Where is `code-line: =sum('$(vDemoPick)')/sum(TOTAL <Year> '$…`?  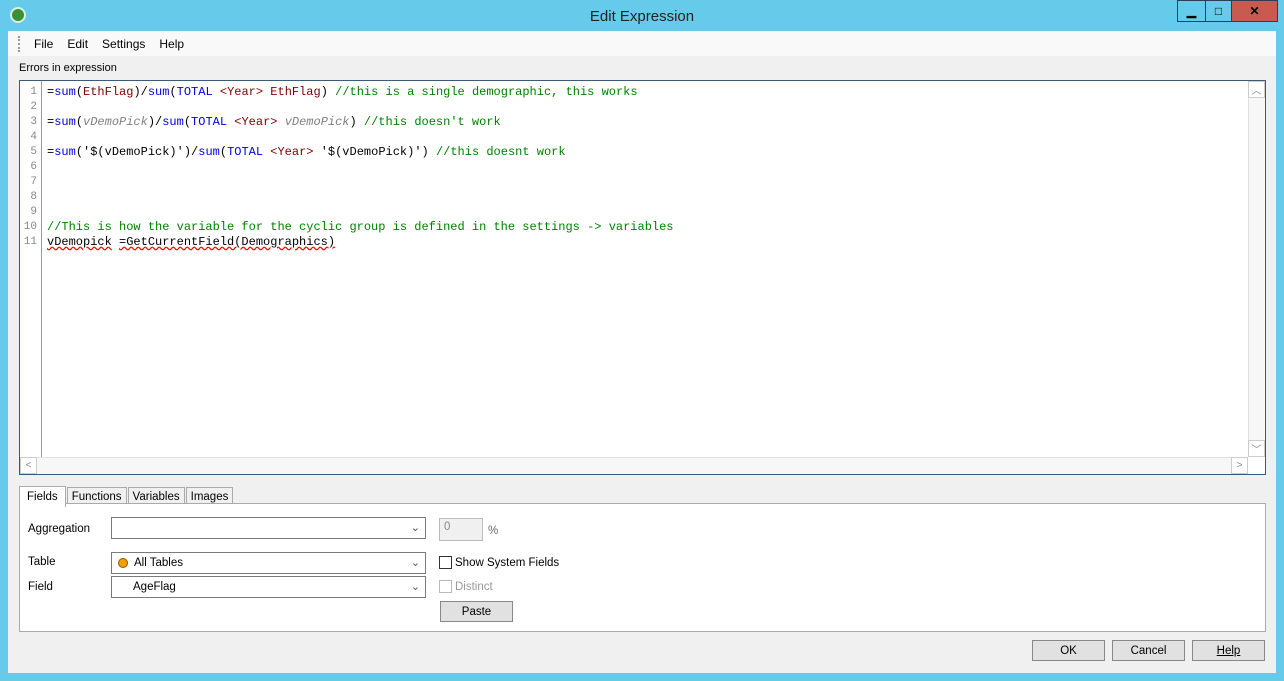
code-line: =sum('$(vDemoPick)')/sum(TOTAL <Year> '$… is located at coordinates (360, 152).